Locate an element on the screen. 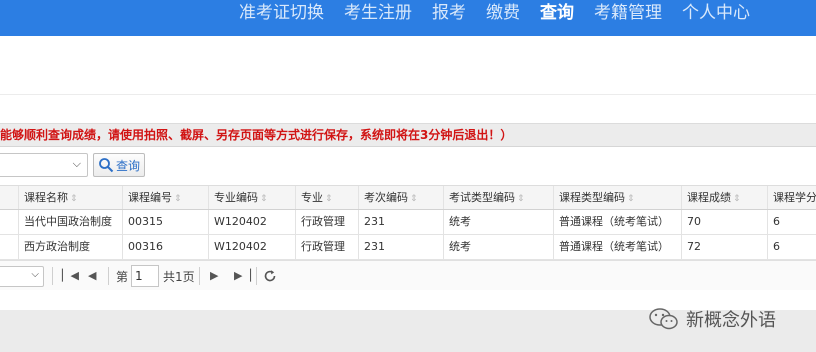 The image size is (816, 352). filter-select: ⌵ is located at coordinates (44, 165).